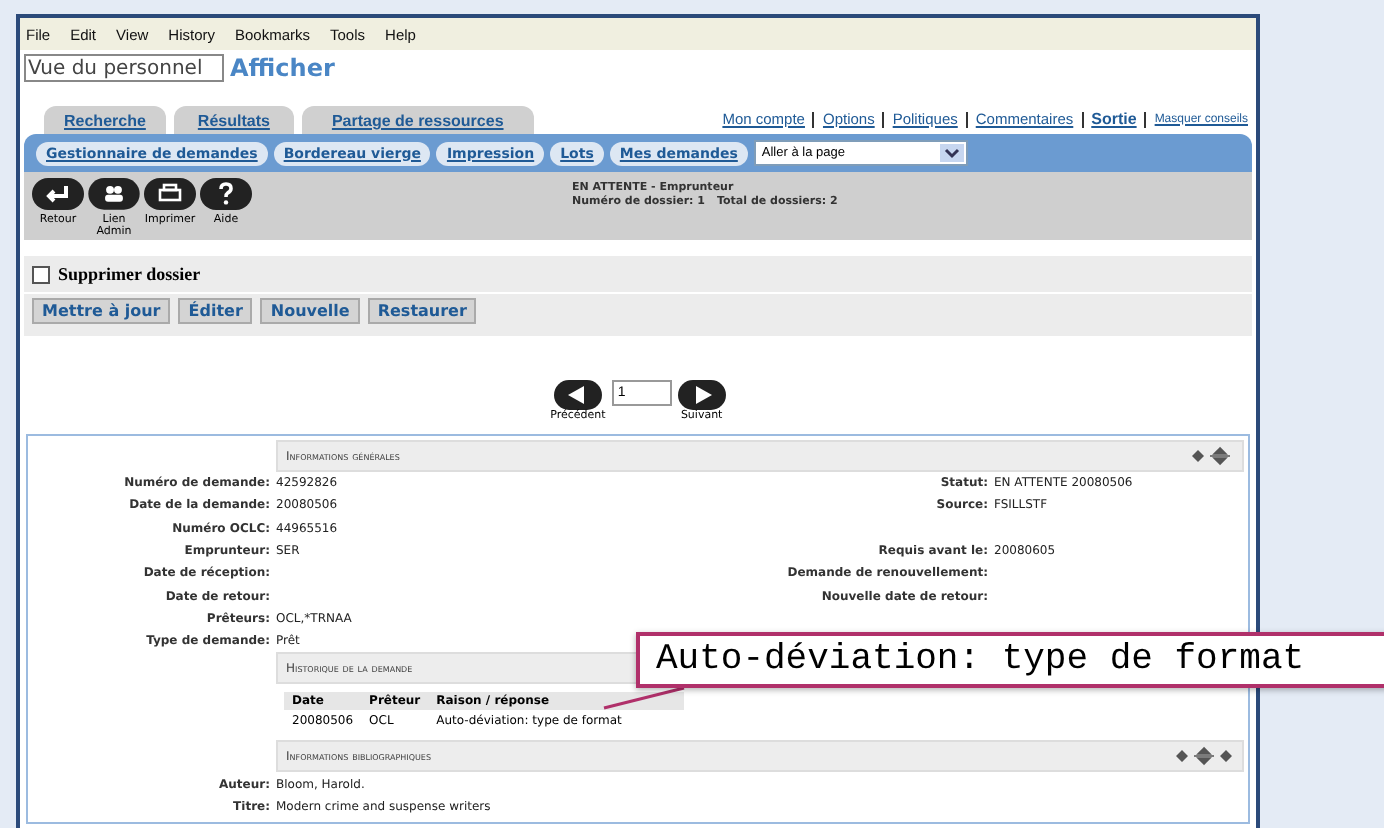 This screenshot has width=1384, height=828. What do you see at coordinates (124, 68) in the screenshot?
I see `view-field: Vue du personnel` at bounding box center [124, 68].